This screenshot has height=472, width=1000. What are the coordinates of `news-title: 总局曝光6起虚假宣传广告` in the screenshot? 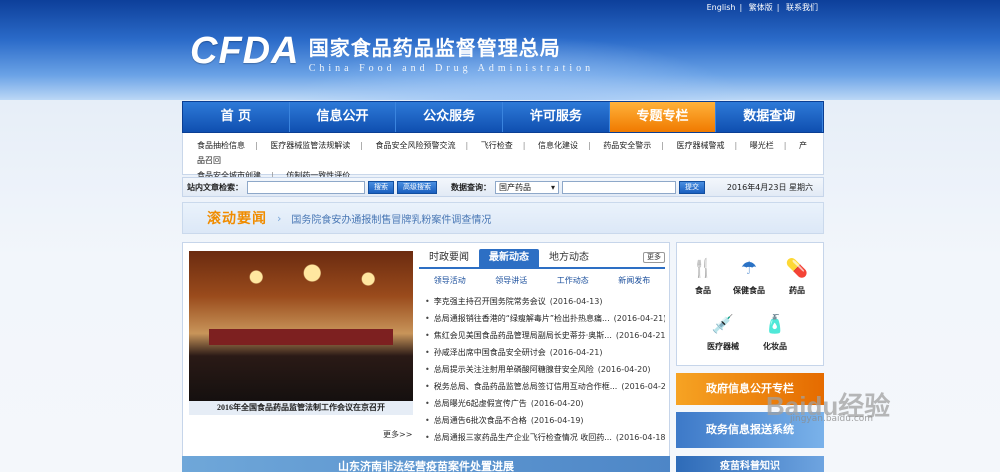 It's located at (480, 403).